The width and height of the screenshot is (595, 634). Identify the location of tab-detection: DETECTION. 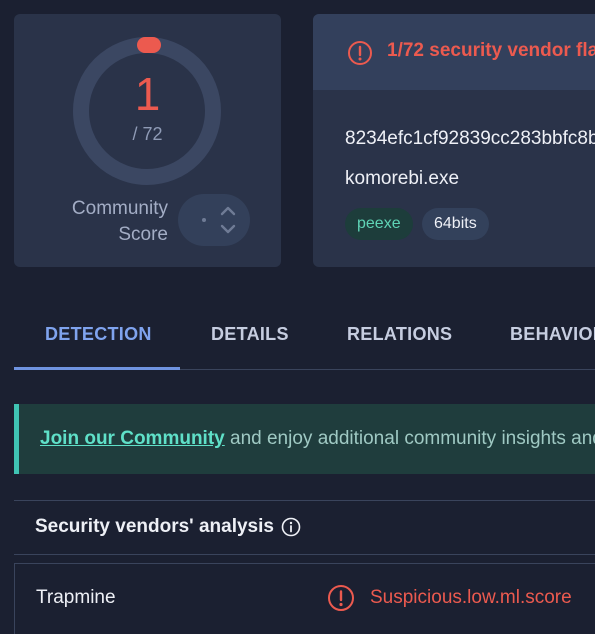
(98, 334).